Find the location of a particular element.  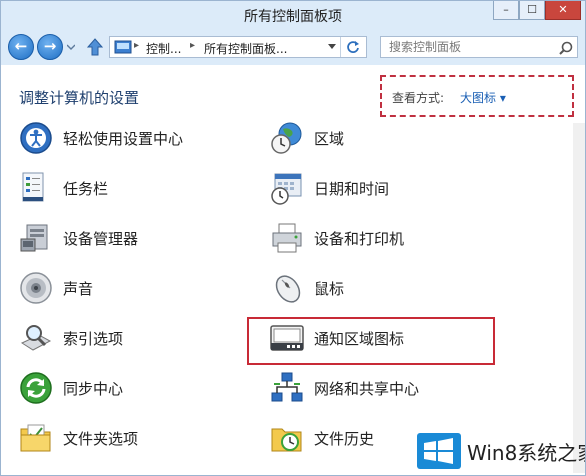

item-label: 网络和共享中心 is located at coordinates (367, 389).